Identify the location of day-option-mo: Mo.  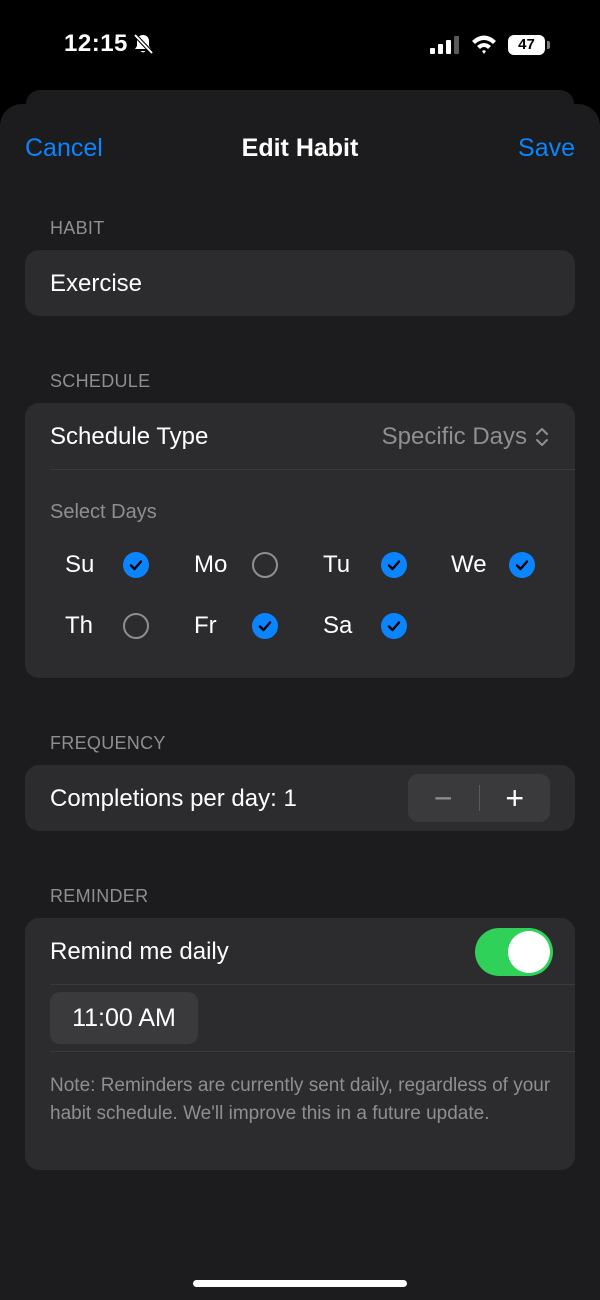
(254, 565).